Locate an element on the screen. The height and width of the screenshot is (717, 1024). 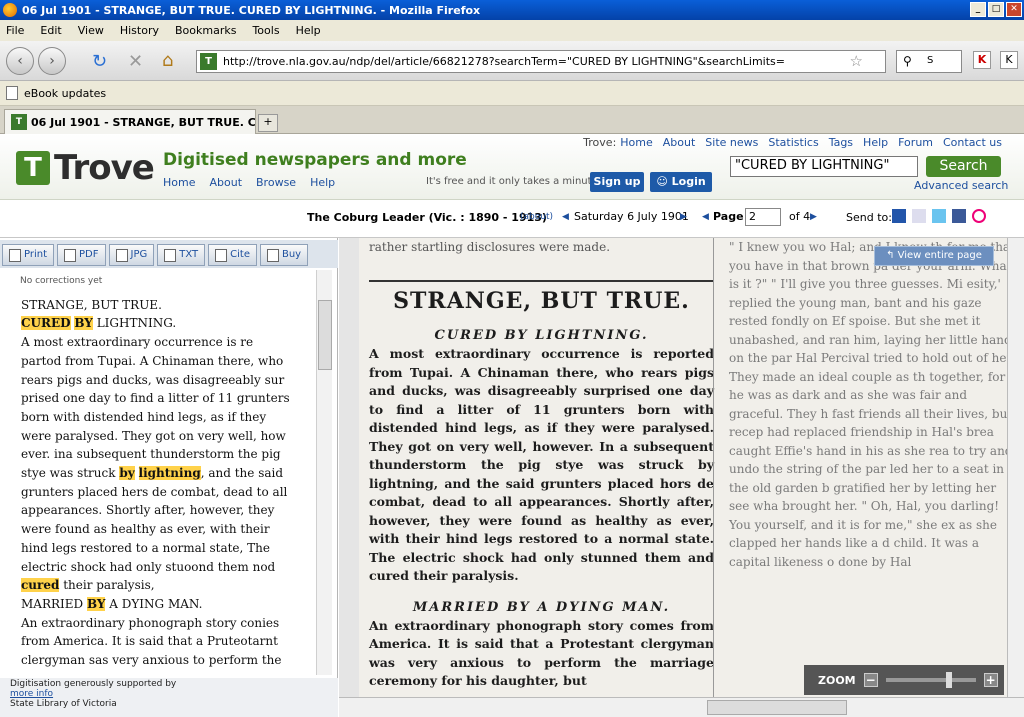
jpg-button: JPG is located at coordinates (131, 255).